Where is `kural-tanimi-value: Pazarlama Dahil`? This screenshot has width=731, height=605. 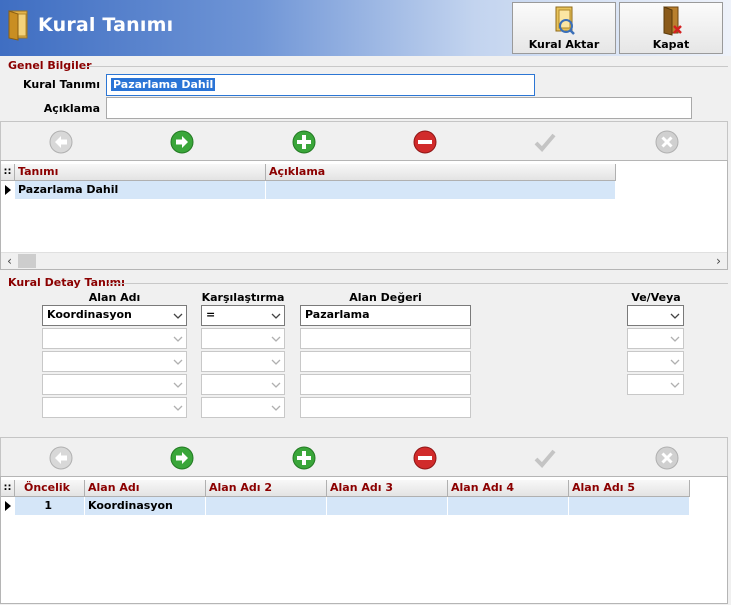 kural-tanimi-value: Pazarlama Dahil is located at coordinates (163, 84).